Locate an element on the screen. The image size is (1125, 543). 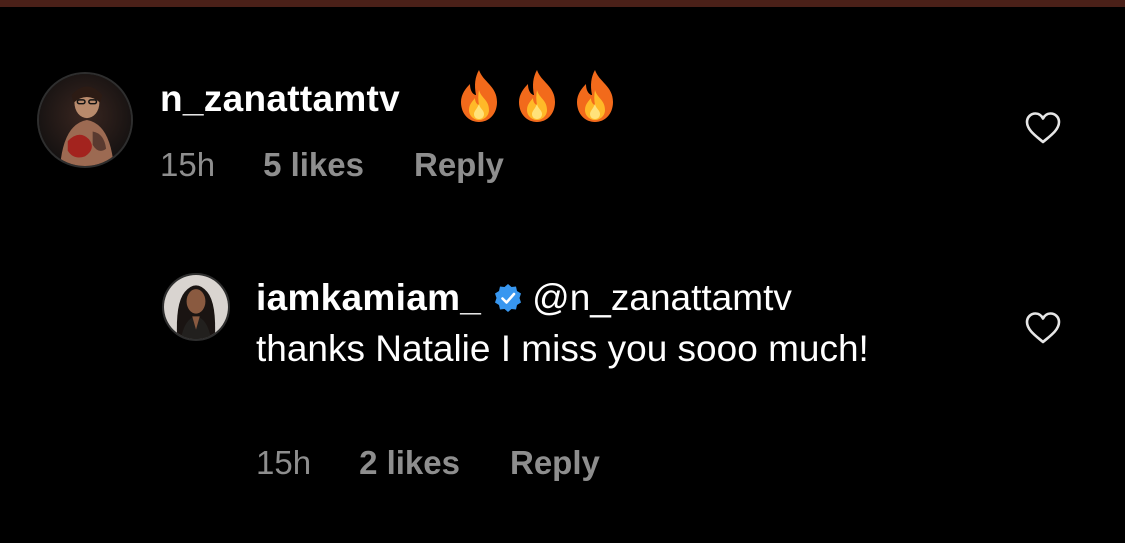
reply-text: thanks Natalie I miss you sooo much! is located at coordinates (562, 348).